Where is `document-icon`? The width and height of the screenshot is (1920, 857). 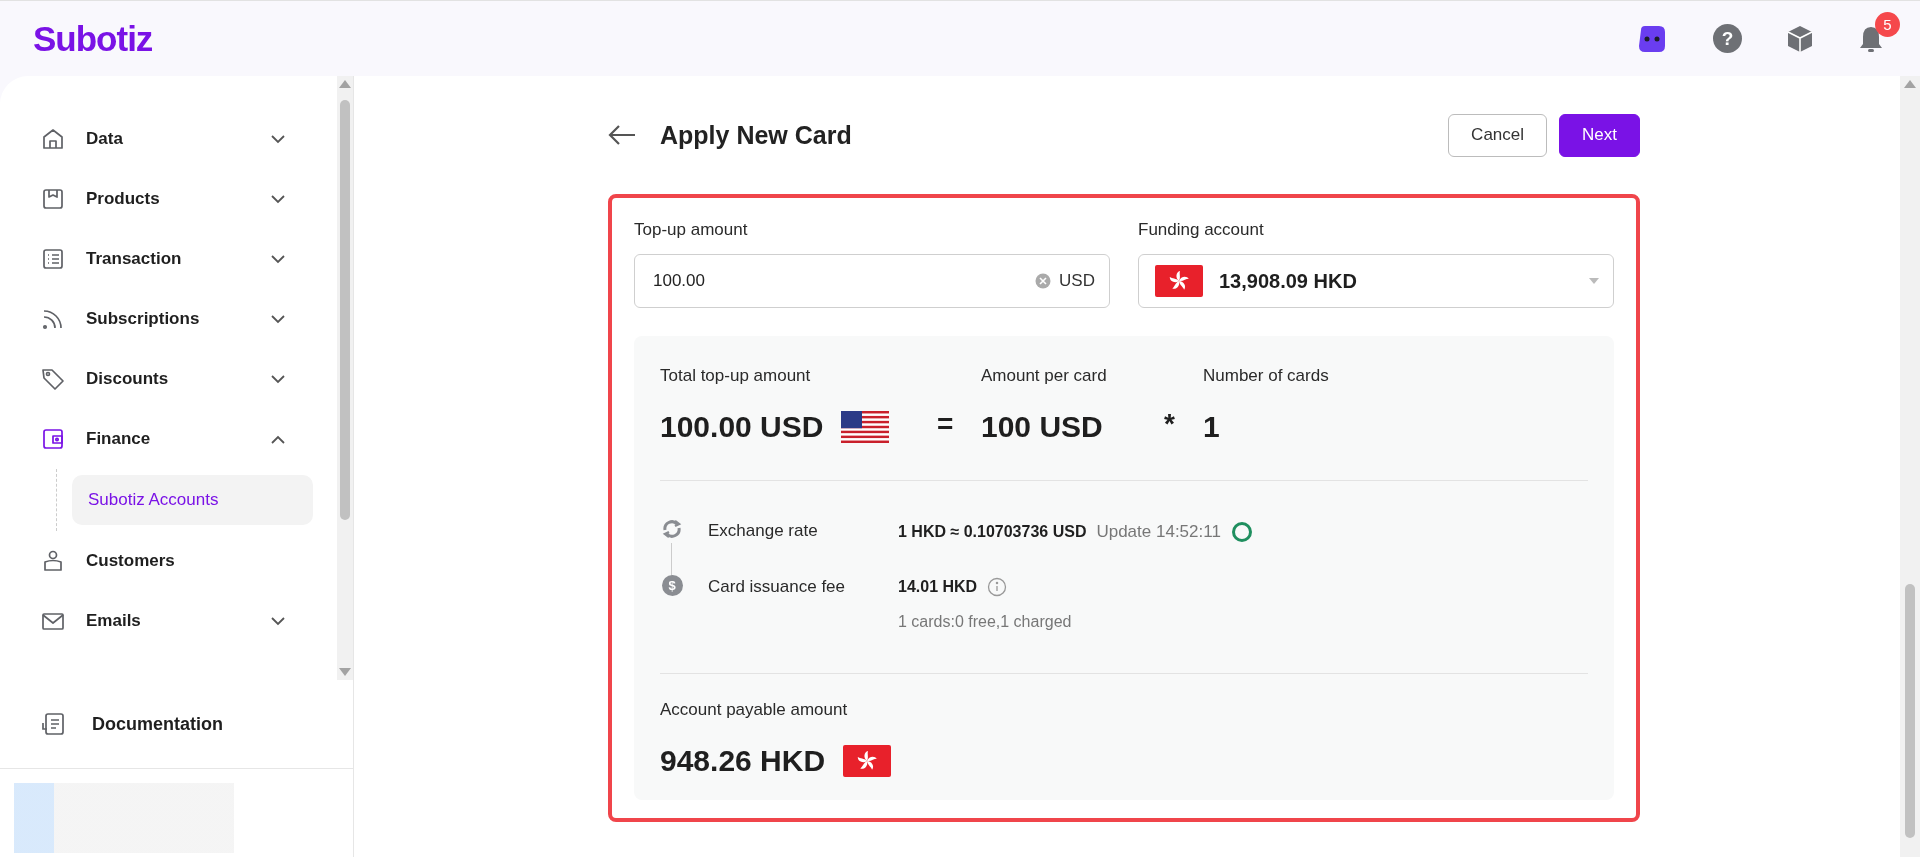 document-icon is located at coordinates (53, 724).